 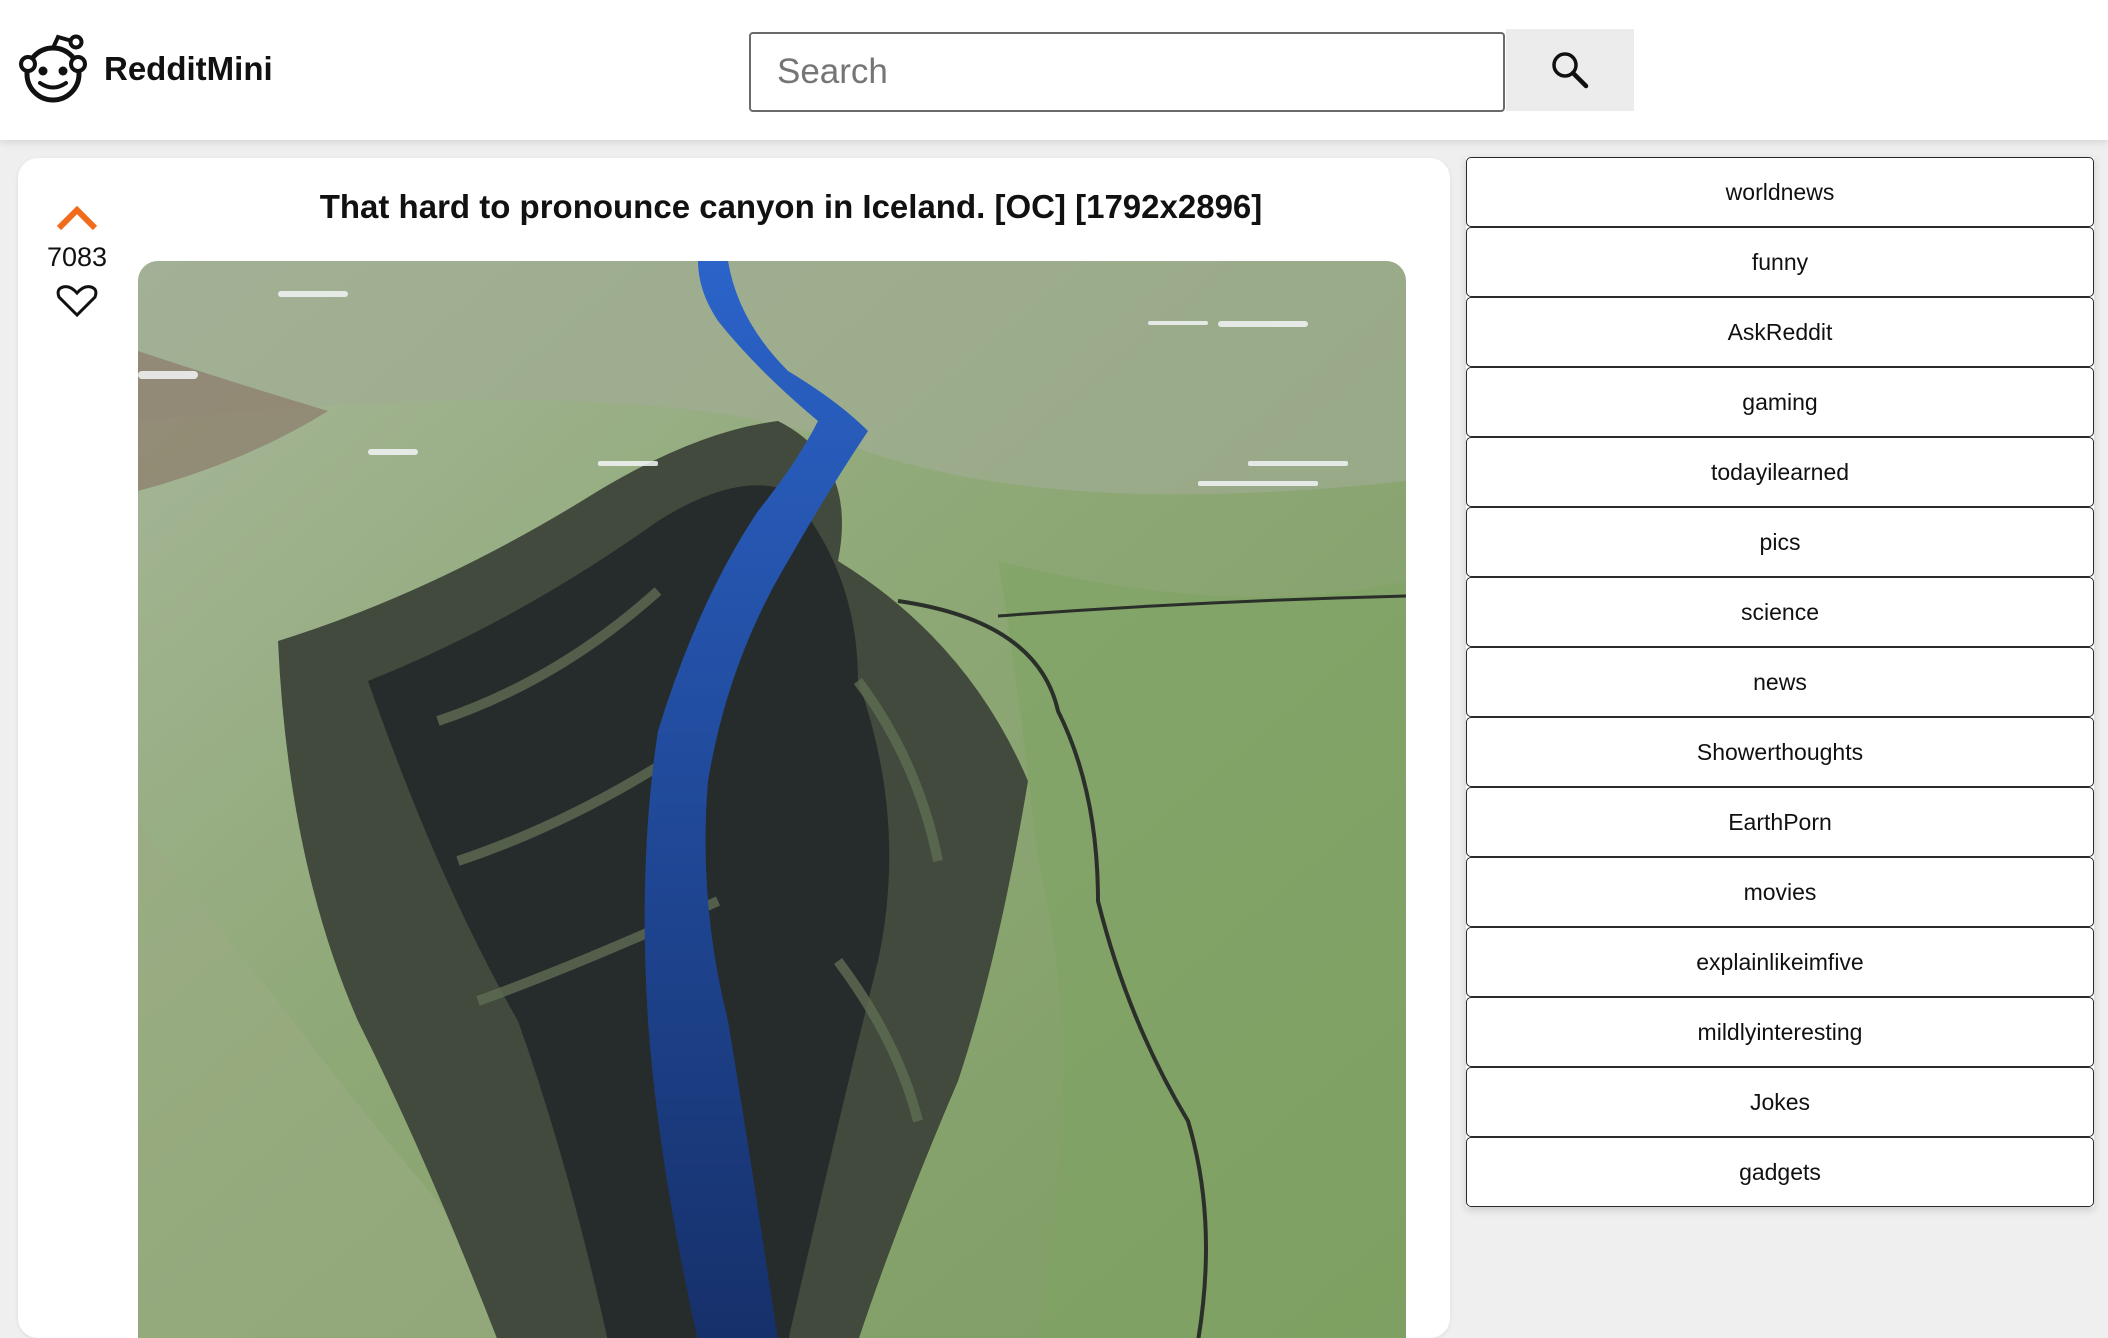 I want to click on chevron-up-icon, so click(x=77, y=218).